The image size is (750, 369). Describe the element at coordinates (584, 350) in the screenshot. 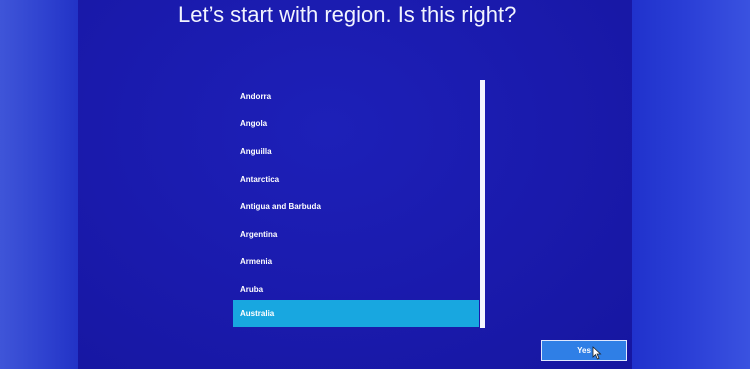

I see `yes-button: Yes` at that location.